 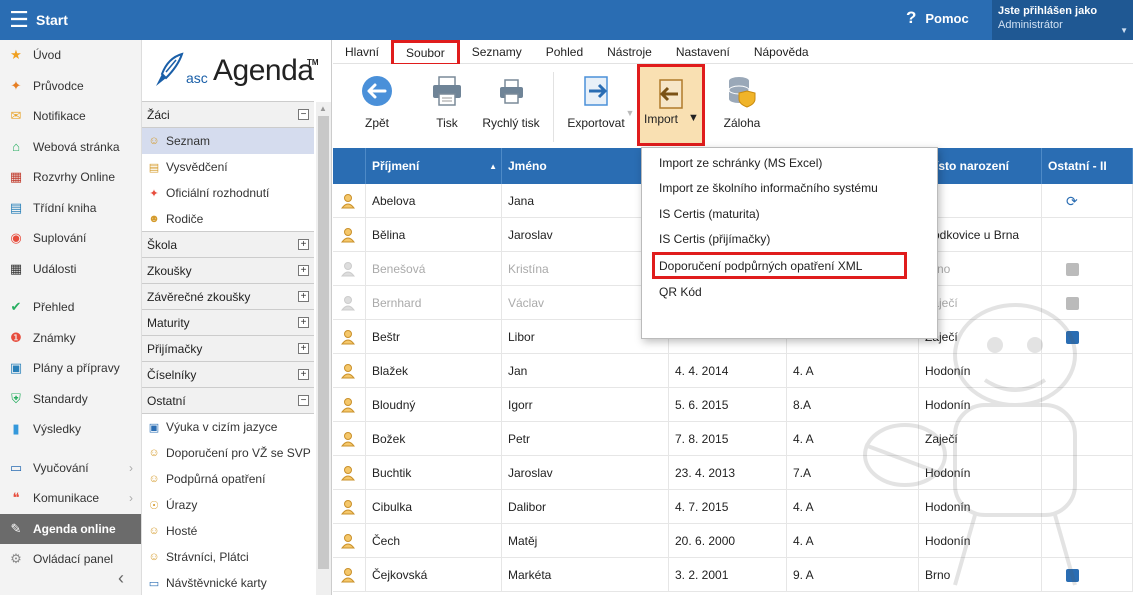 I want to click on section-maturity: Maturity +, so click(x=228, y=322).